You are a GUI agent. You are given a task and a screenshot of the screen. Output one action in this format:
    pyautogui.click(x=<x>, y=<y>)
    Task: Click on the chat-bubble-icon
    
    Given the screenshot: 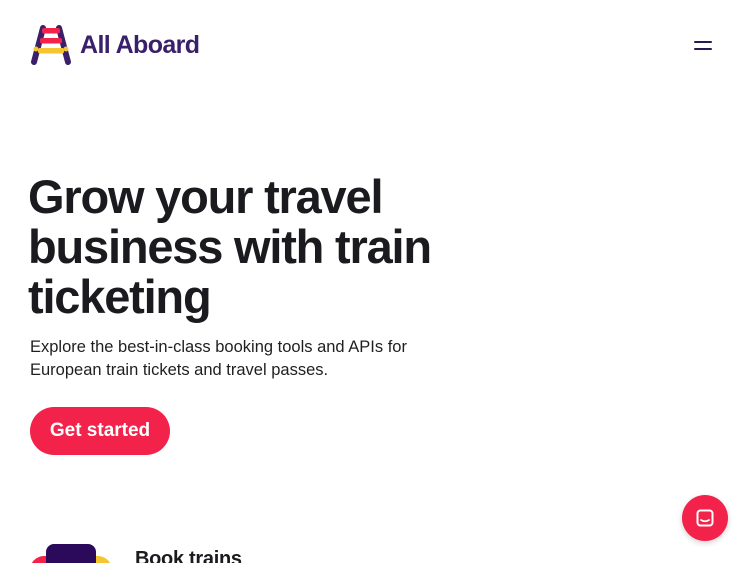 What is the action you would take?
    pyautogui.click(x=705, y=518)
    